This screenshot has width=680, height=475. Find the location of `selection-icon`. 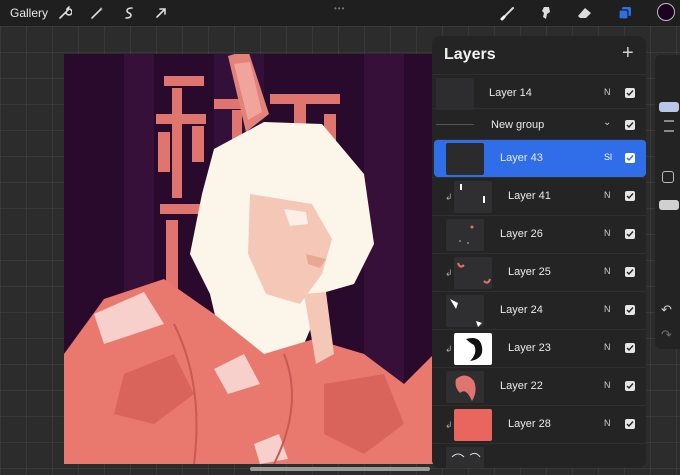

selection-icon is located at coordinates (129, 13).